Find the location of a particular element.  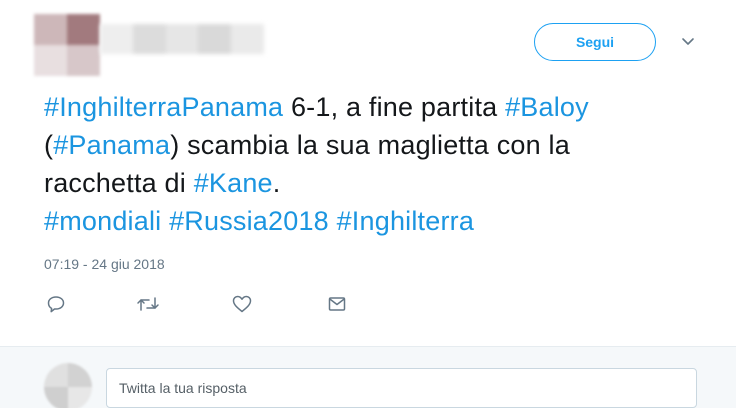

user-avatar is located at coordinates (68, 385).